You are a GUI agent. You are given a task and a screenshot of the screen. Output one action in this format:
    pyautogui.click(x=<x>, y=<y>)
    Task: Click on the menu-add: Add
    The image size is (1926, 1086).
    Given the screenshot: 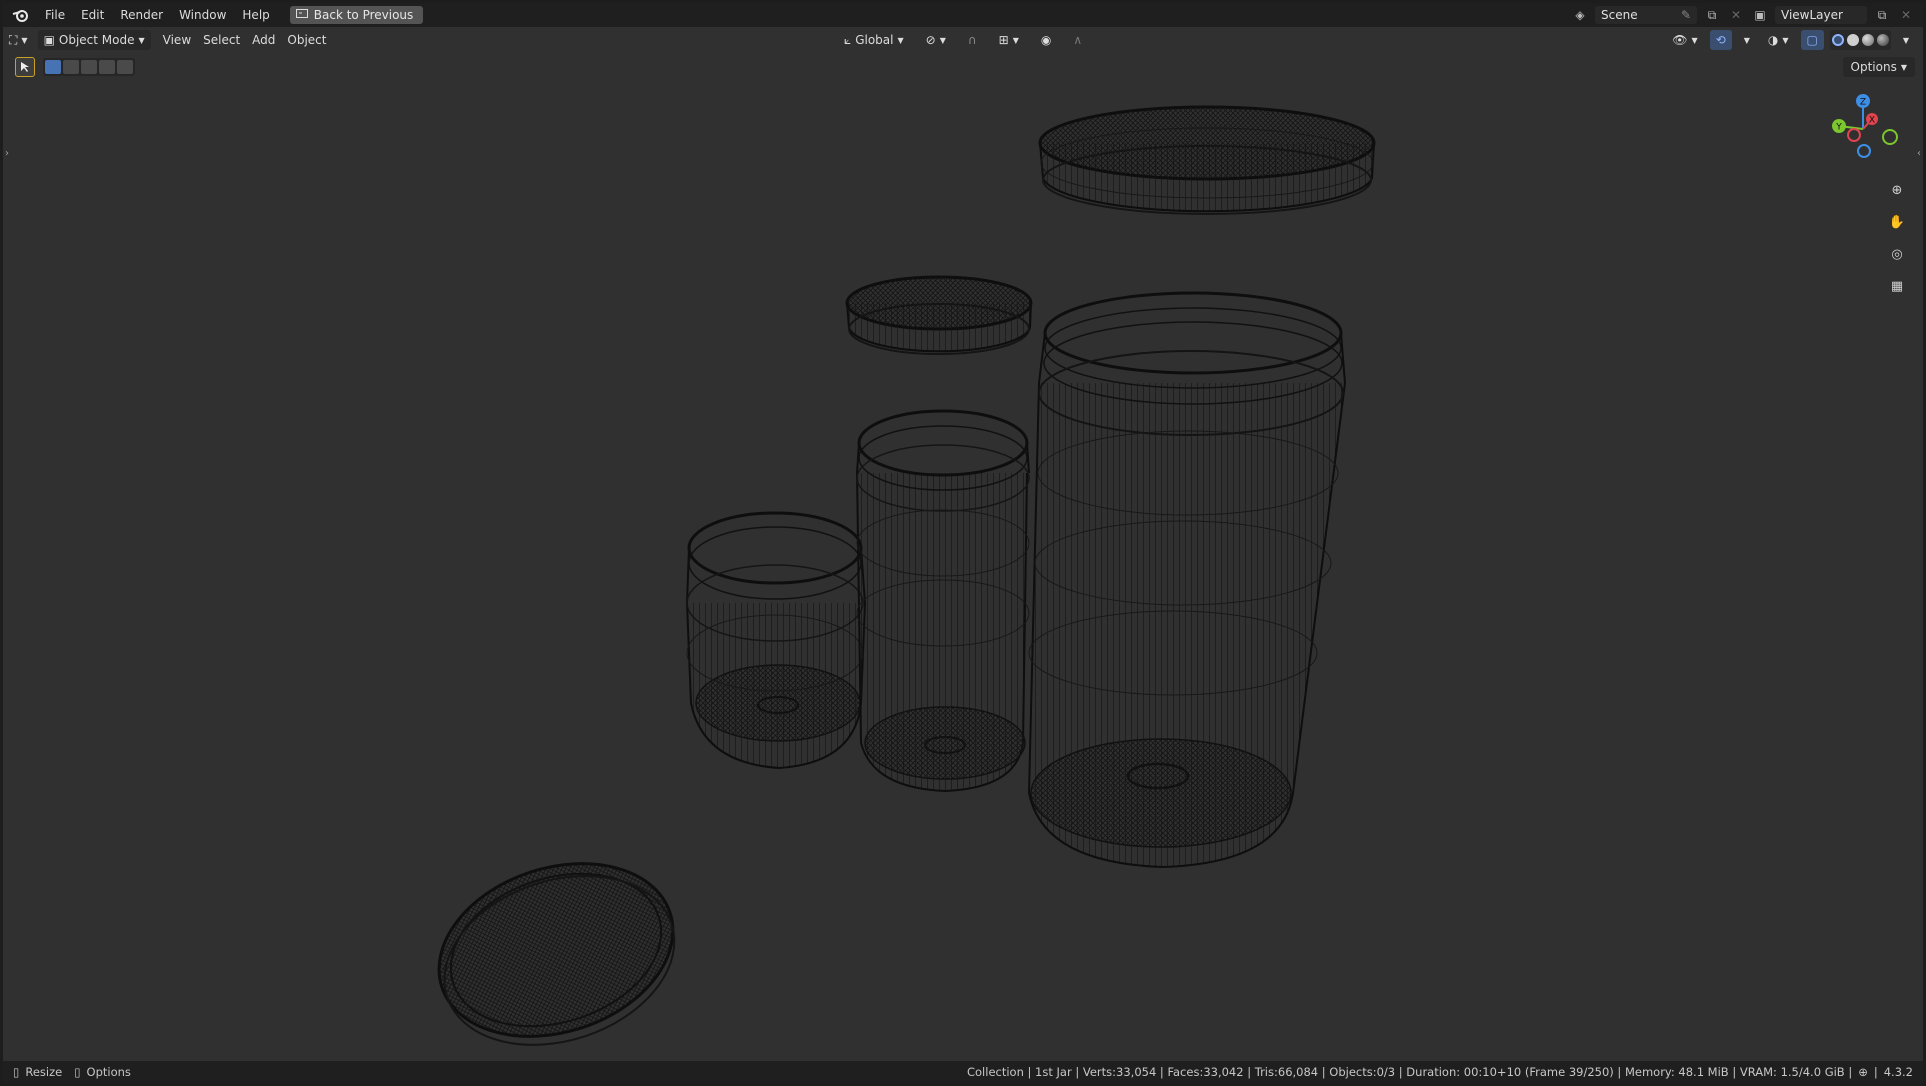 What is the action you would take?
    pyautogui.click(x=263, y=40)
    